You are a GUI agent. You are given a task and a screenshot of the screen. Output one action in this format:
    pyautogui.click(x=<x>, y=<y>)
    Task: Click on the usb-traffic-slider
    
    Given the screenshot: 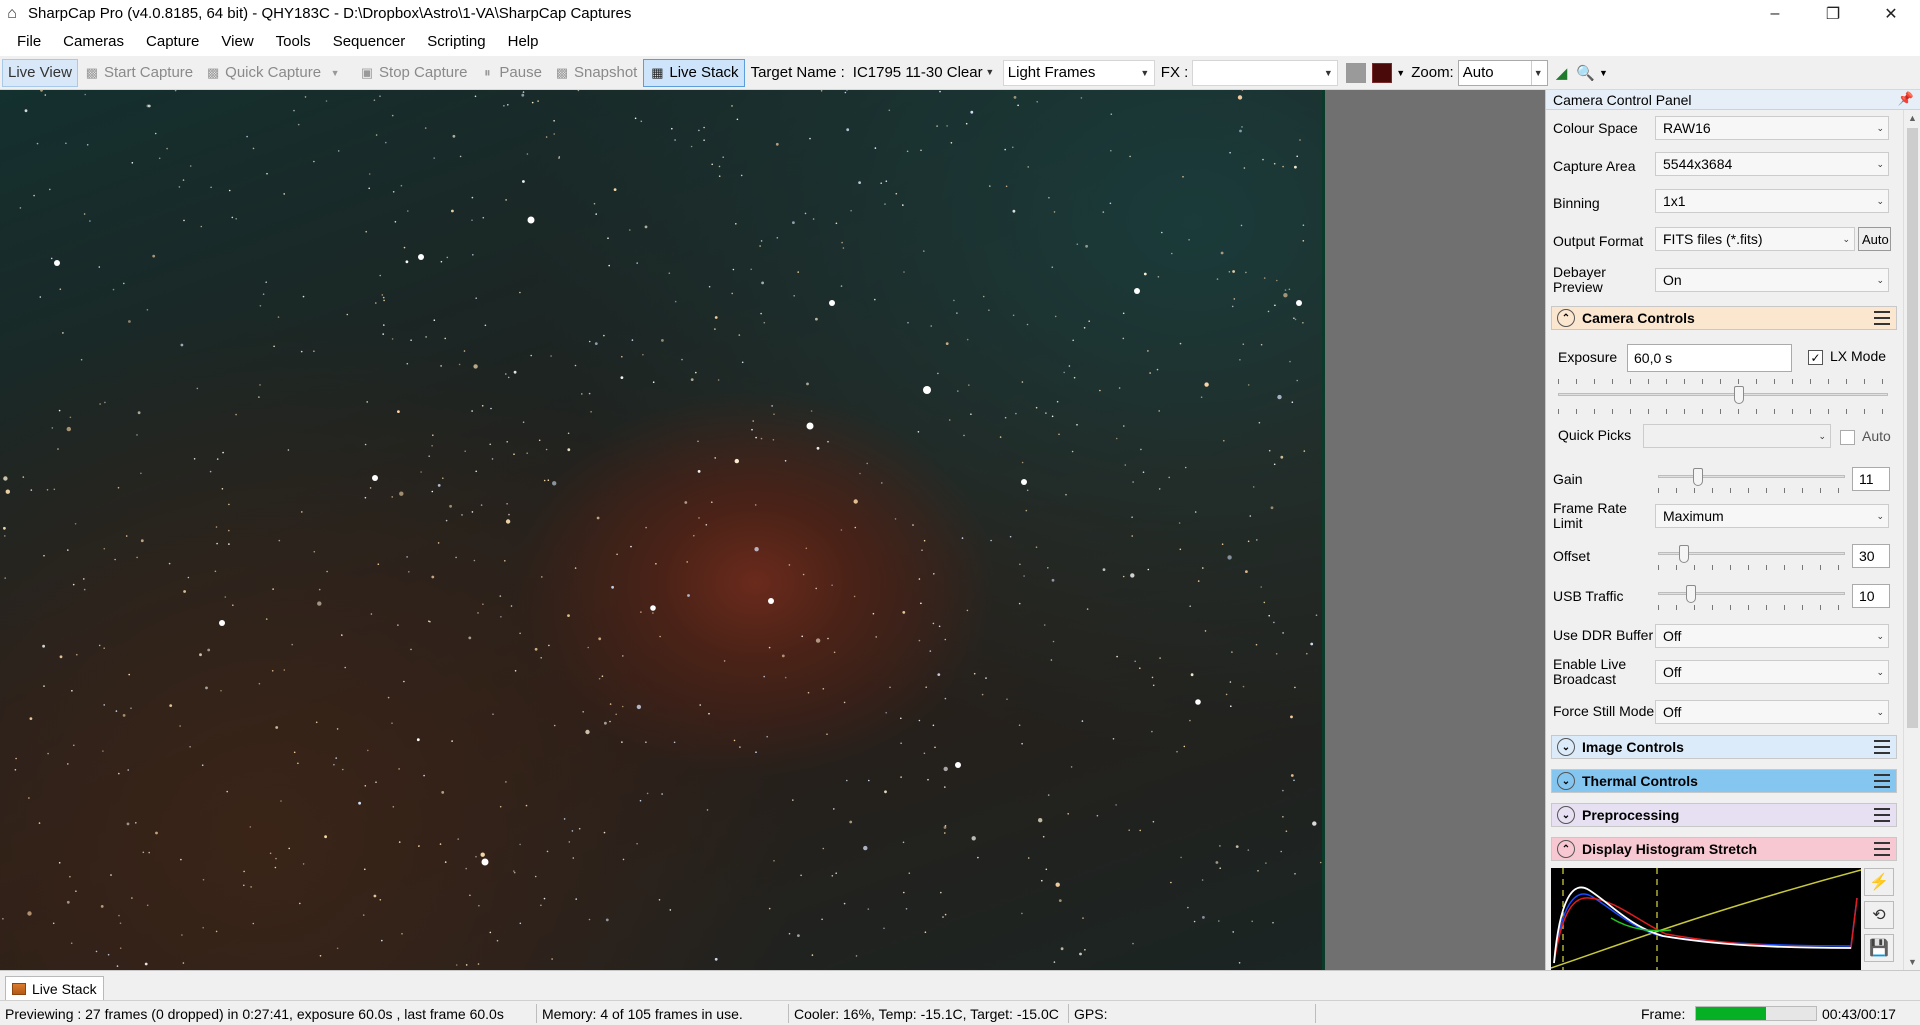 What is the action you would take?
    pyautogui.click(x=1751, y=597)
    